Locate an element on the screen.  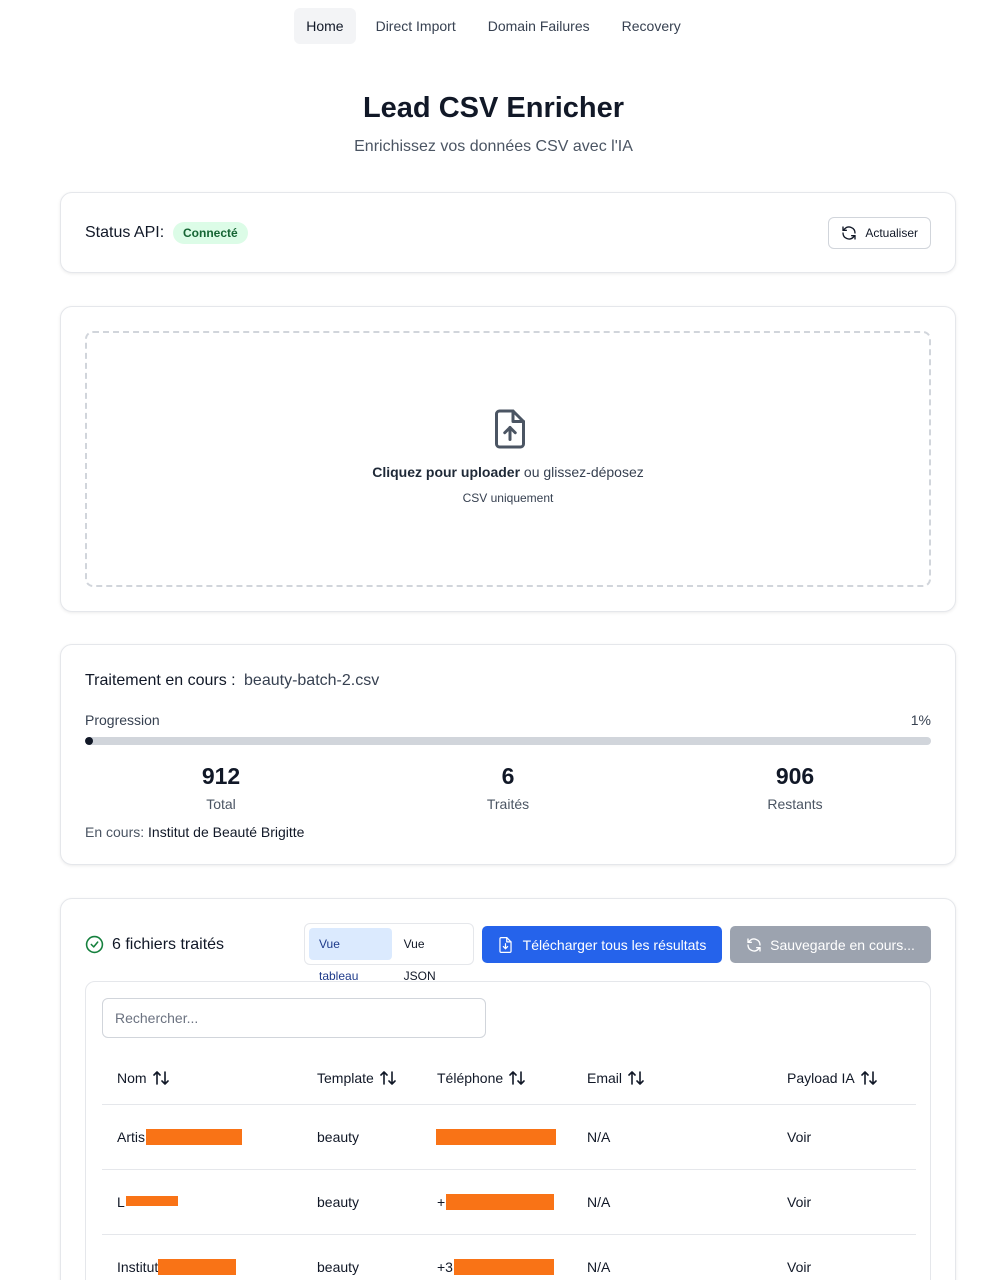
stat-processed: 6 Traités is located at coordinates (508, 787).